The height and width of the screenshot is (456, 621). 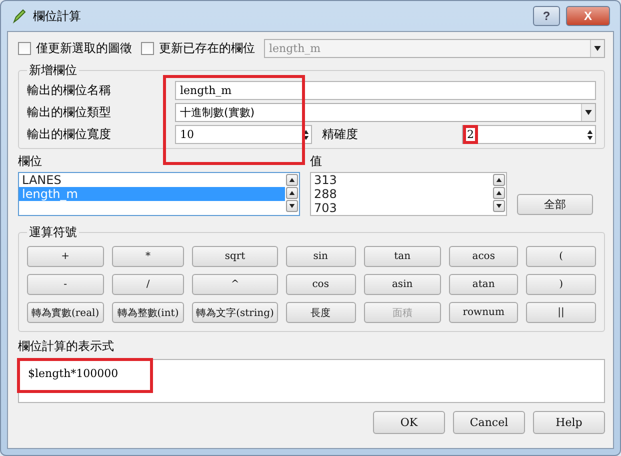 I want to click on dialog-button: OK, so click(x=409, y=422).